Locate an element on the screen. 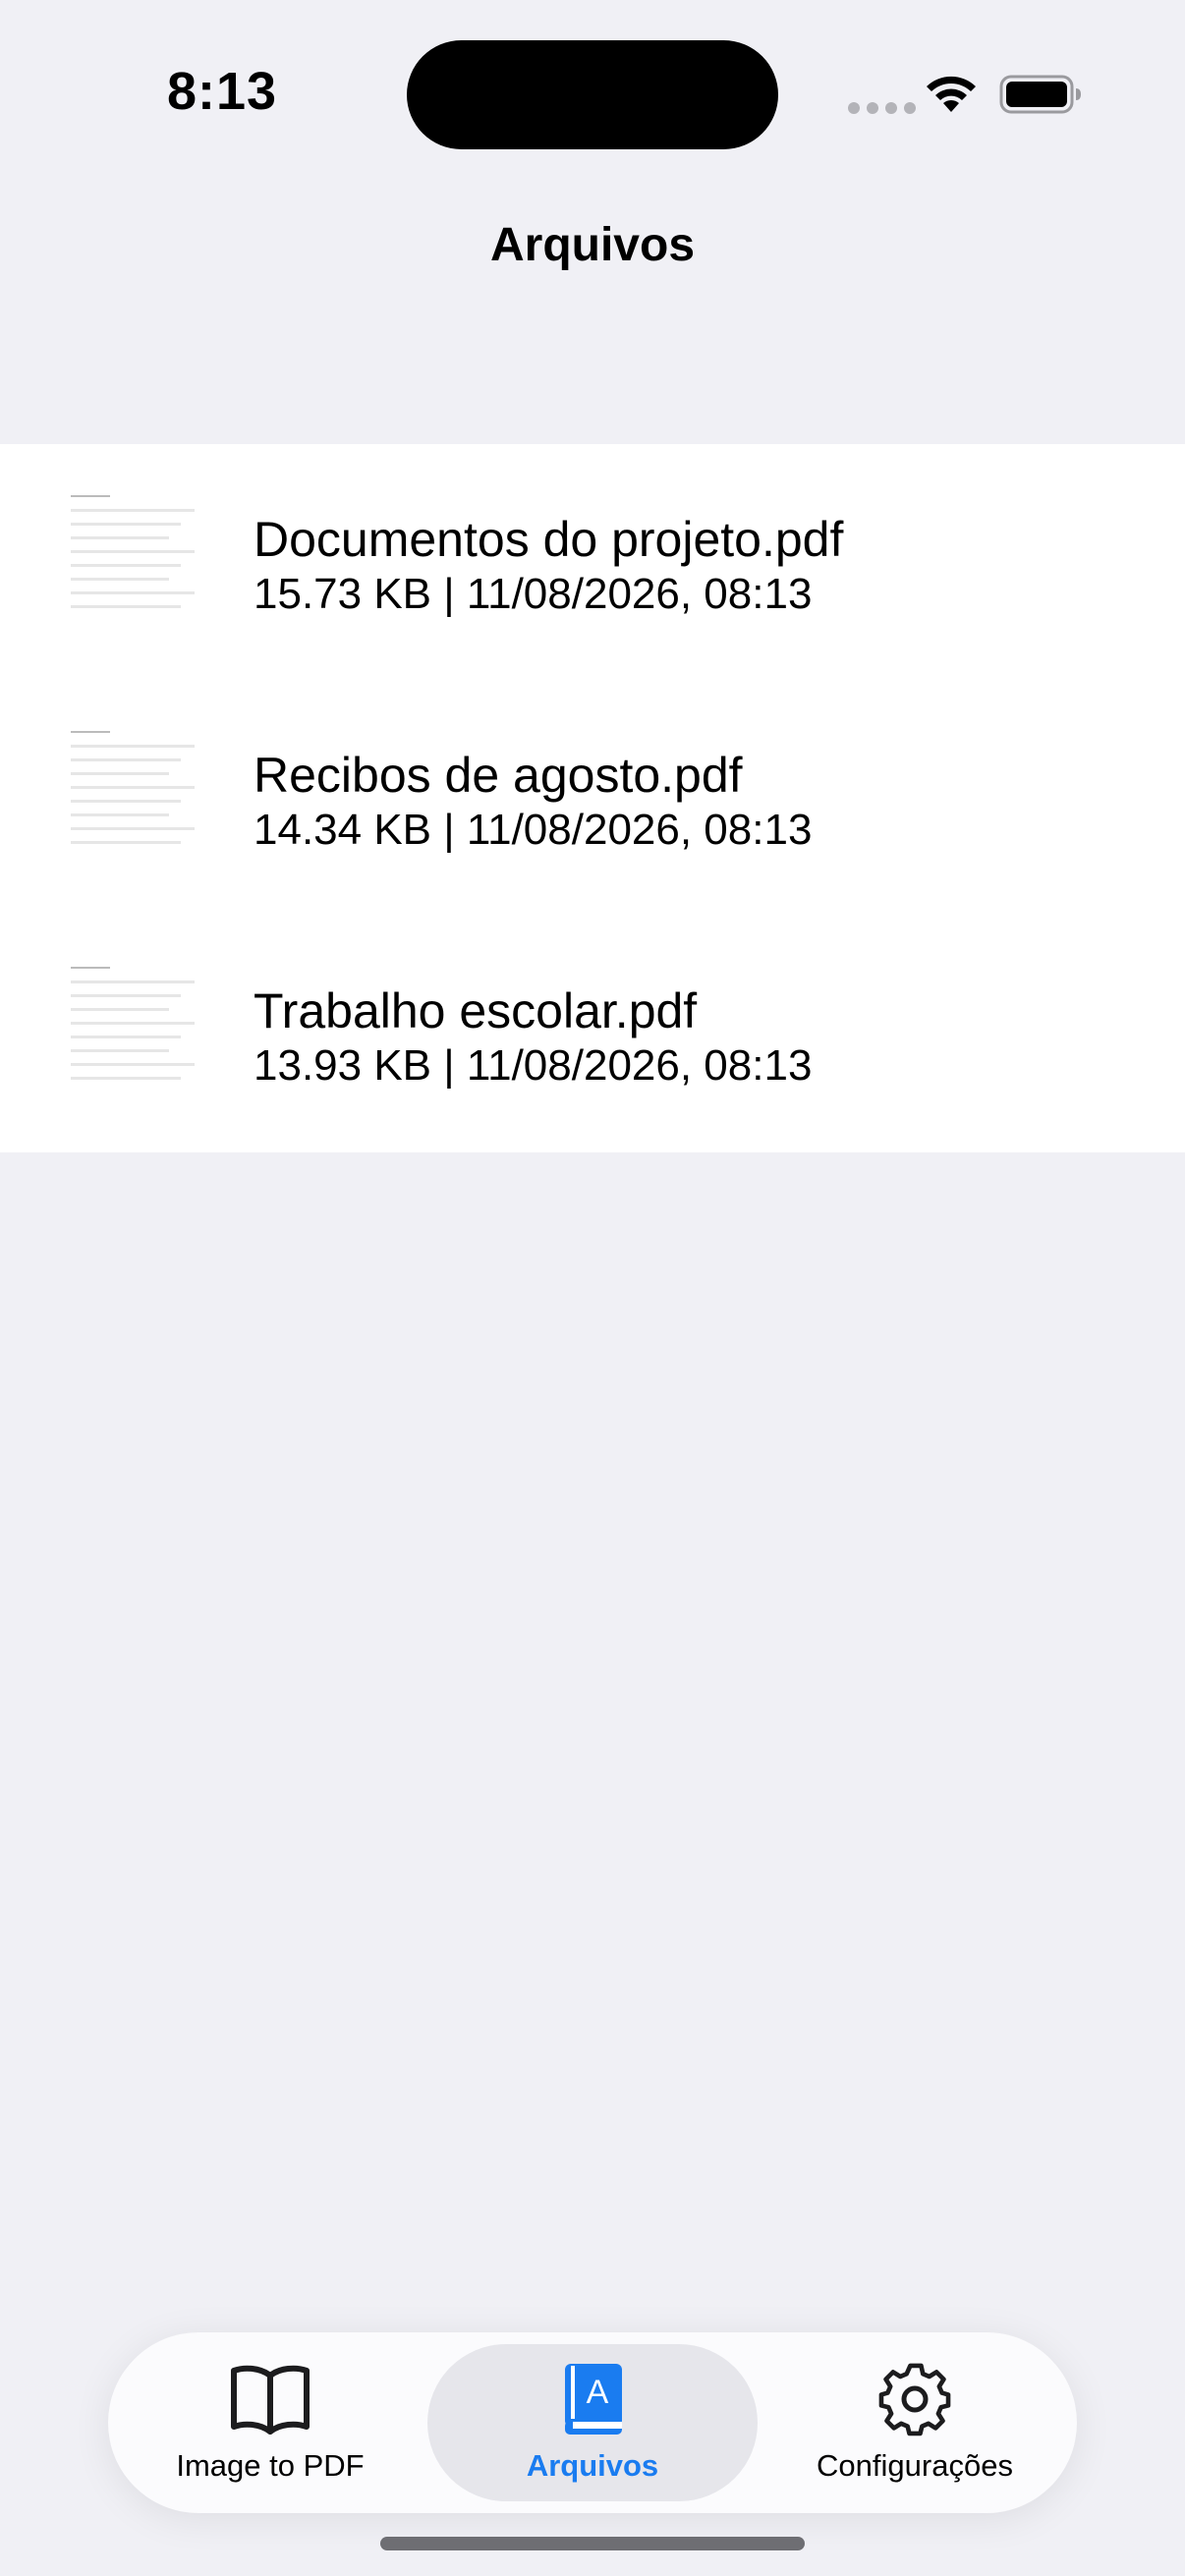 The width and height of the screenshot is (1185, 2576). file-name: Recibos de agosto.pdf is located at coordinates (499, 775).